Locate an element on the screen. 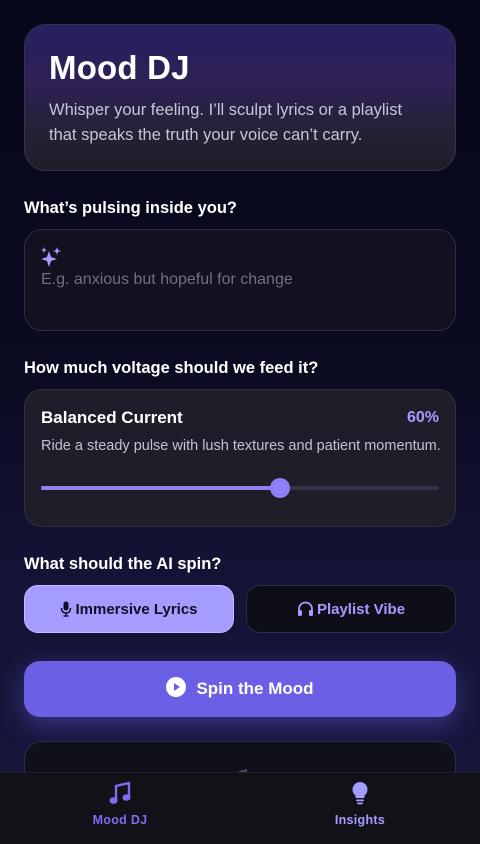 The image size is (480, 844). bottom-navigation: Mood DJ Insights is located at coordinates (240, 808).